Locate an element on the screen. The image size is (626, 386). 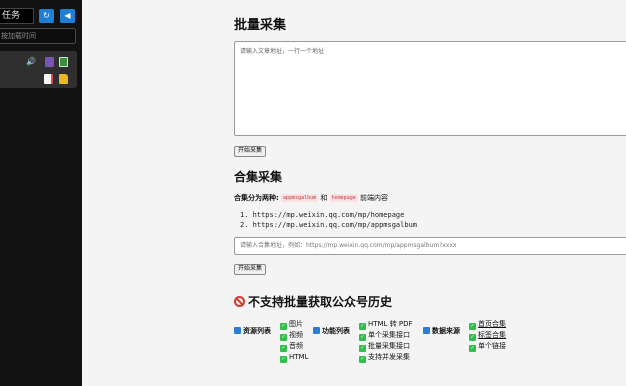
album-start-button: 开始采集 is located at coordinates (250, 269).